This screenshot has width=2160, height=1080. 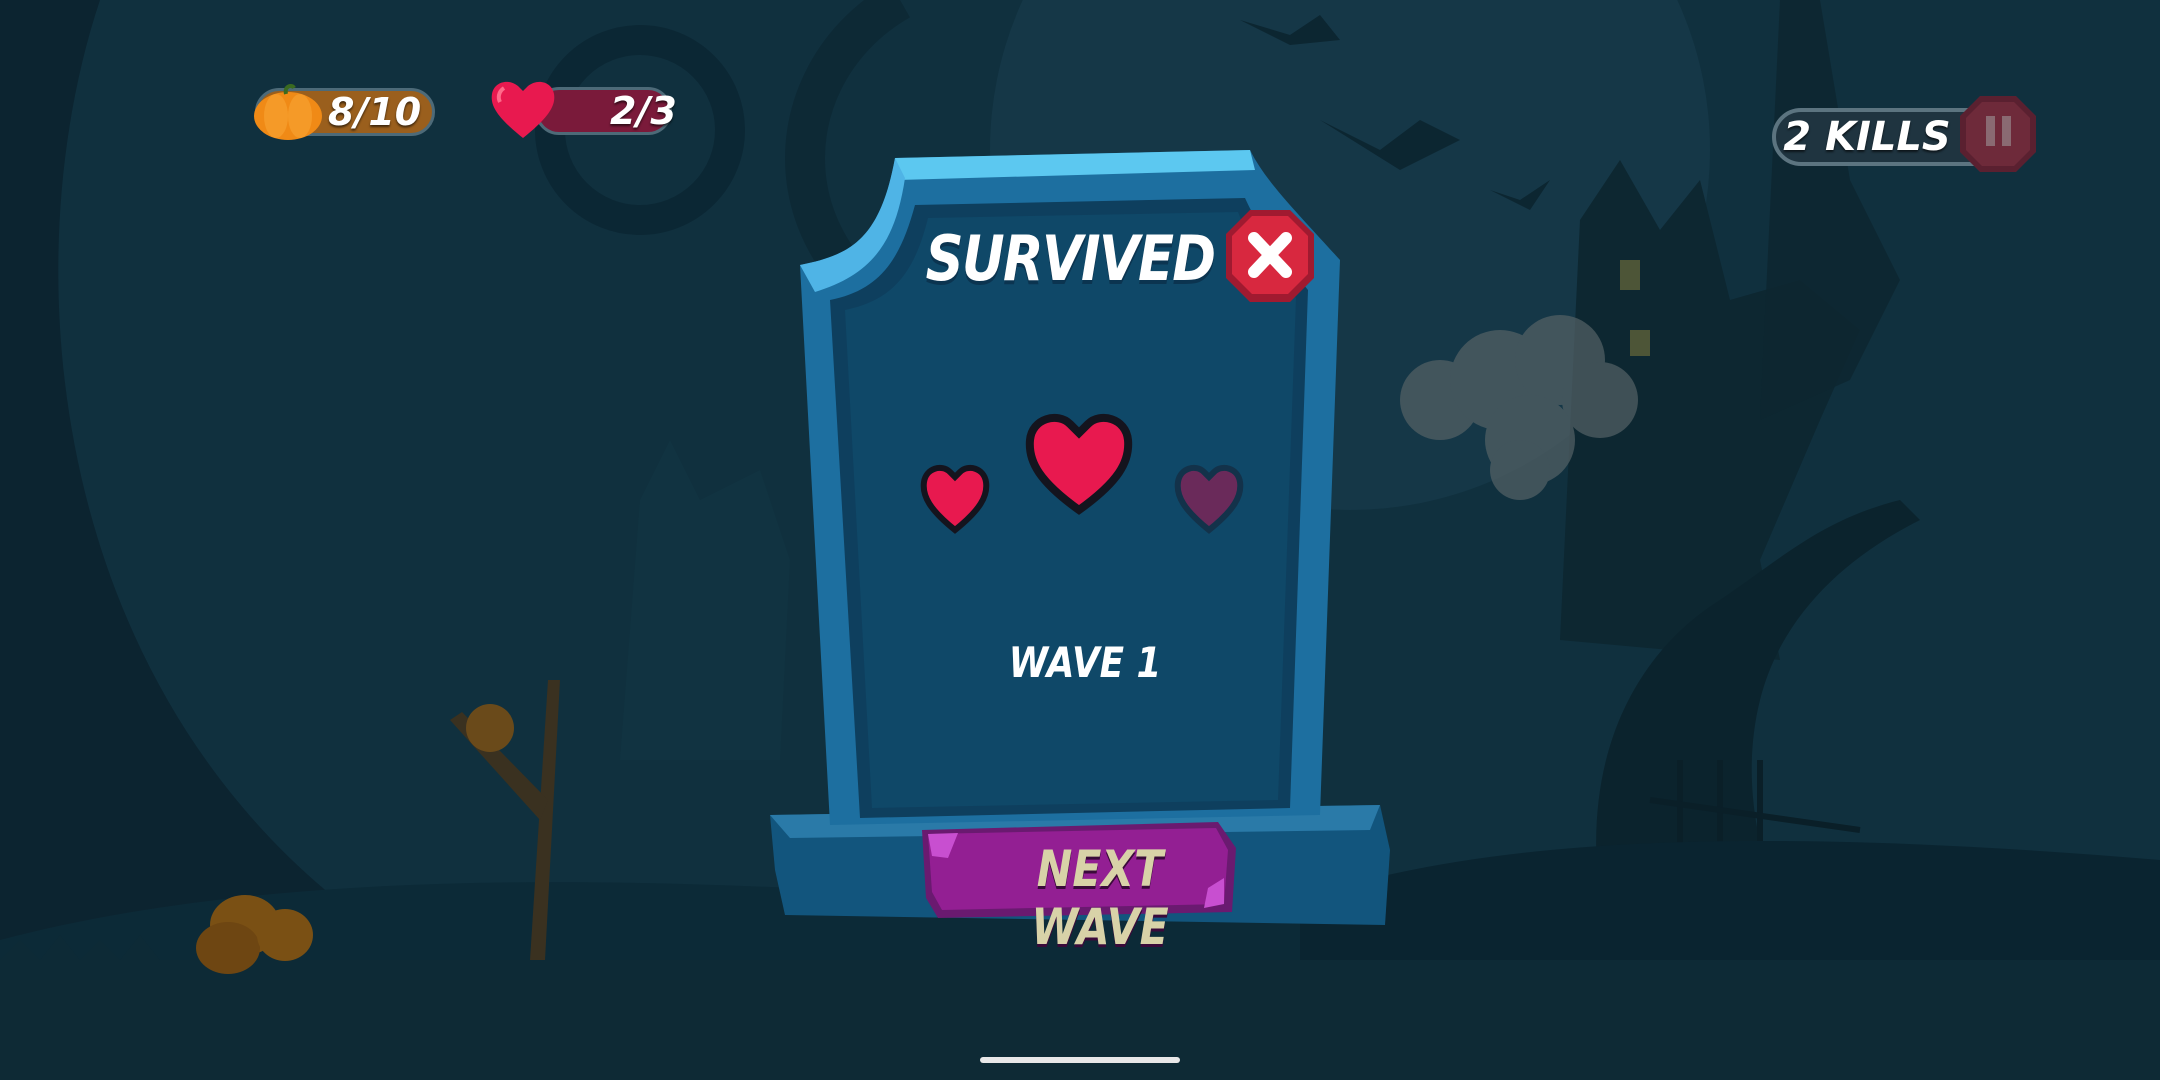 What do you see at coordinates (1270, 256) in the screenshot?
I see `close-button` at bounding box center [1270, 256].